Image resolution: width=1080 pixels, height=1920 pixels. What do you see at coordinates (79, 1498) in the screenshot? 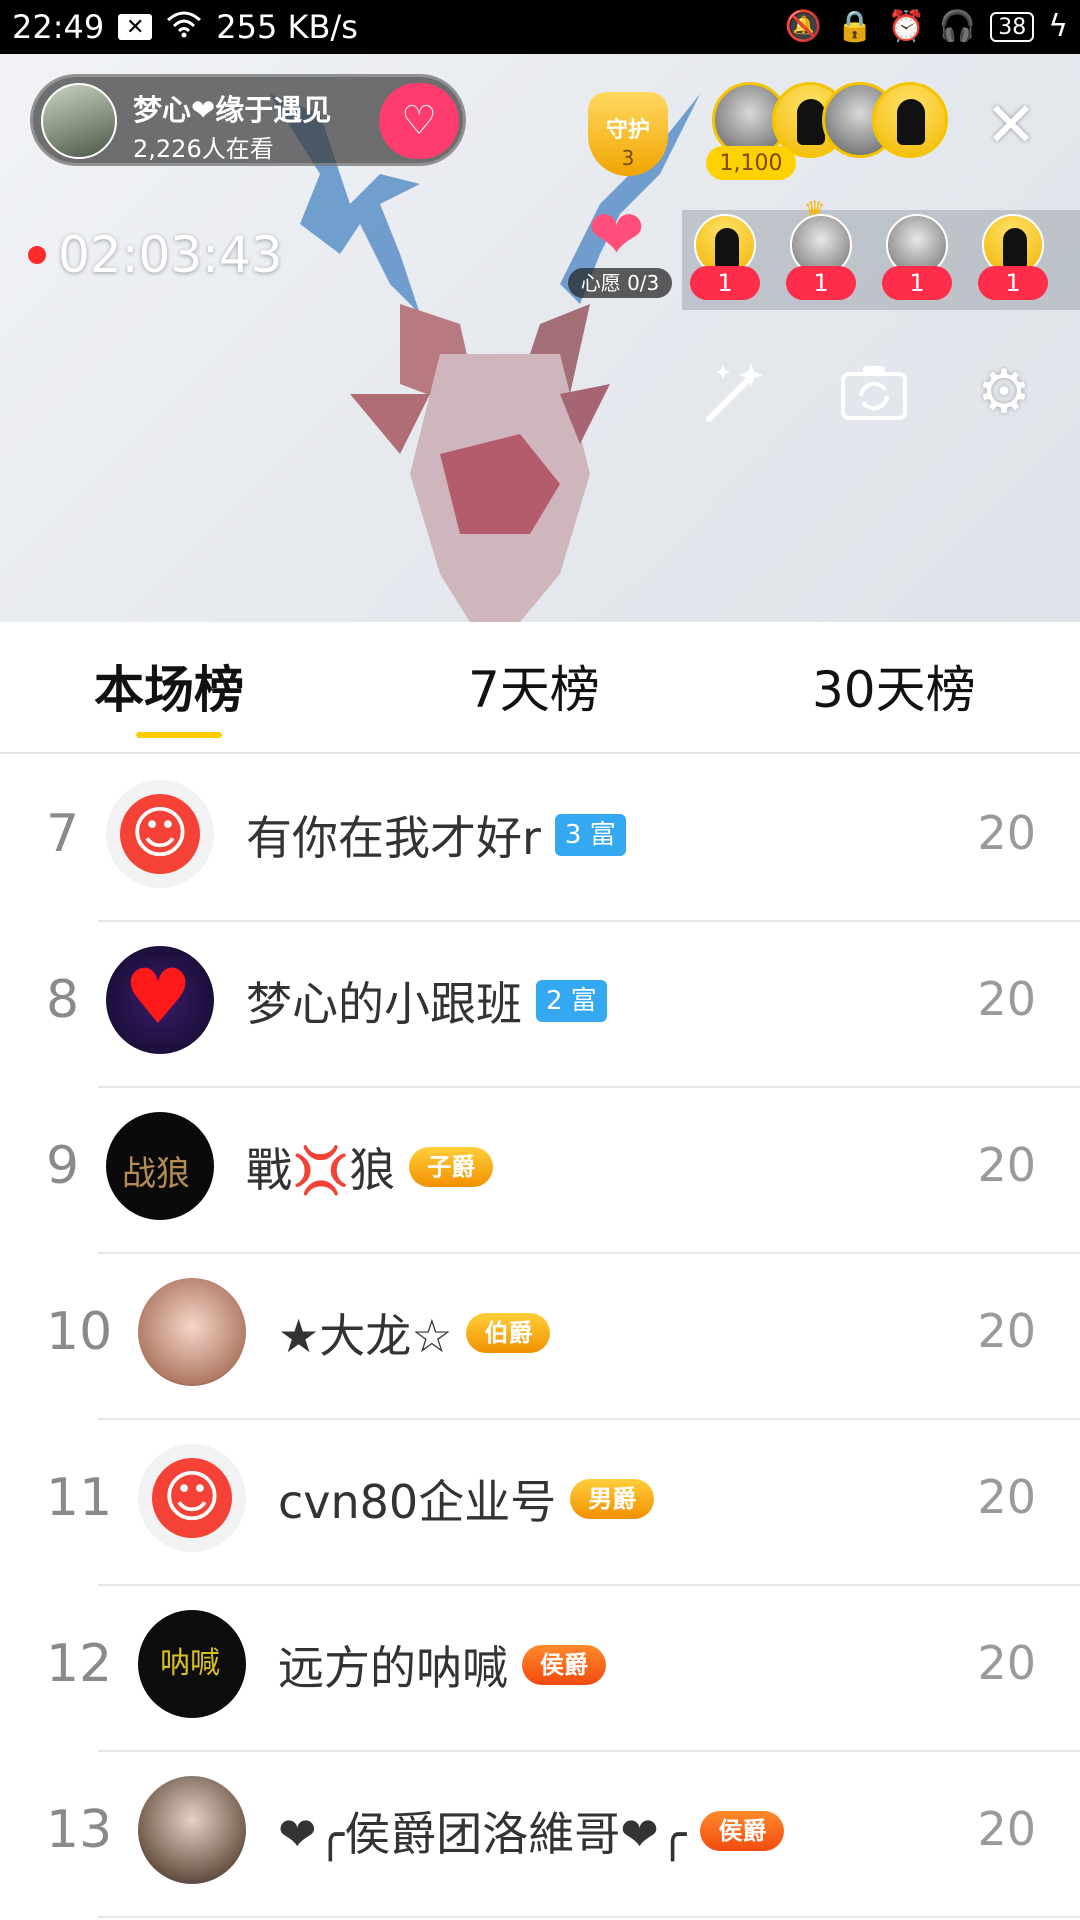
I see `rank-number: 11` at bounding box center [79, 1498].